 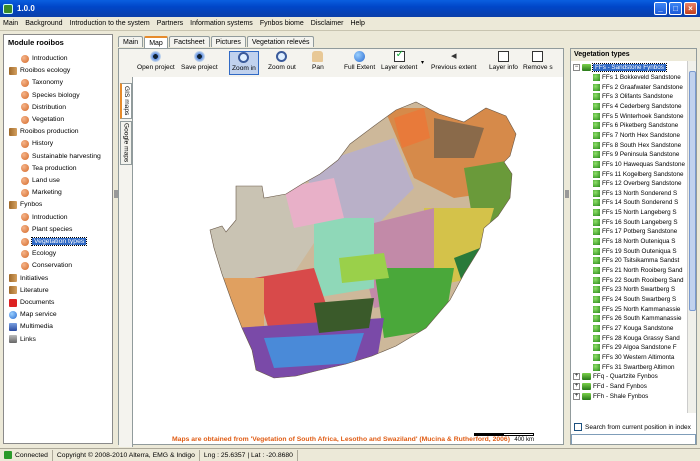 I want to click on vegetation-type-item: FFs 24 South Swartberg S, so click(x=634, y=299).